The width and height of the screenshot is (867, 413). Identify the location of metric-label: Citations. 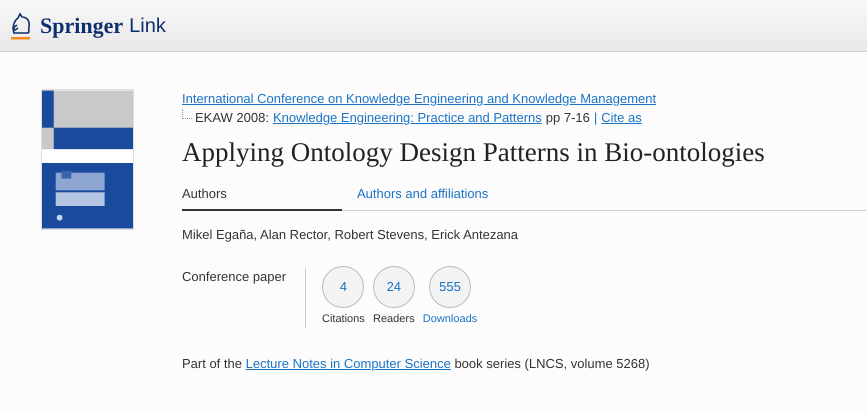
(343, 319).